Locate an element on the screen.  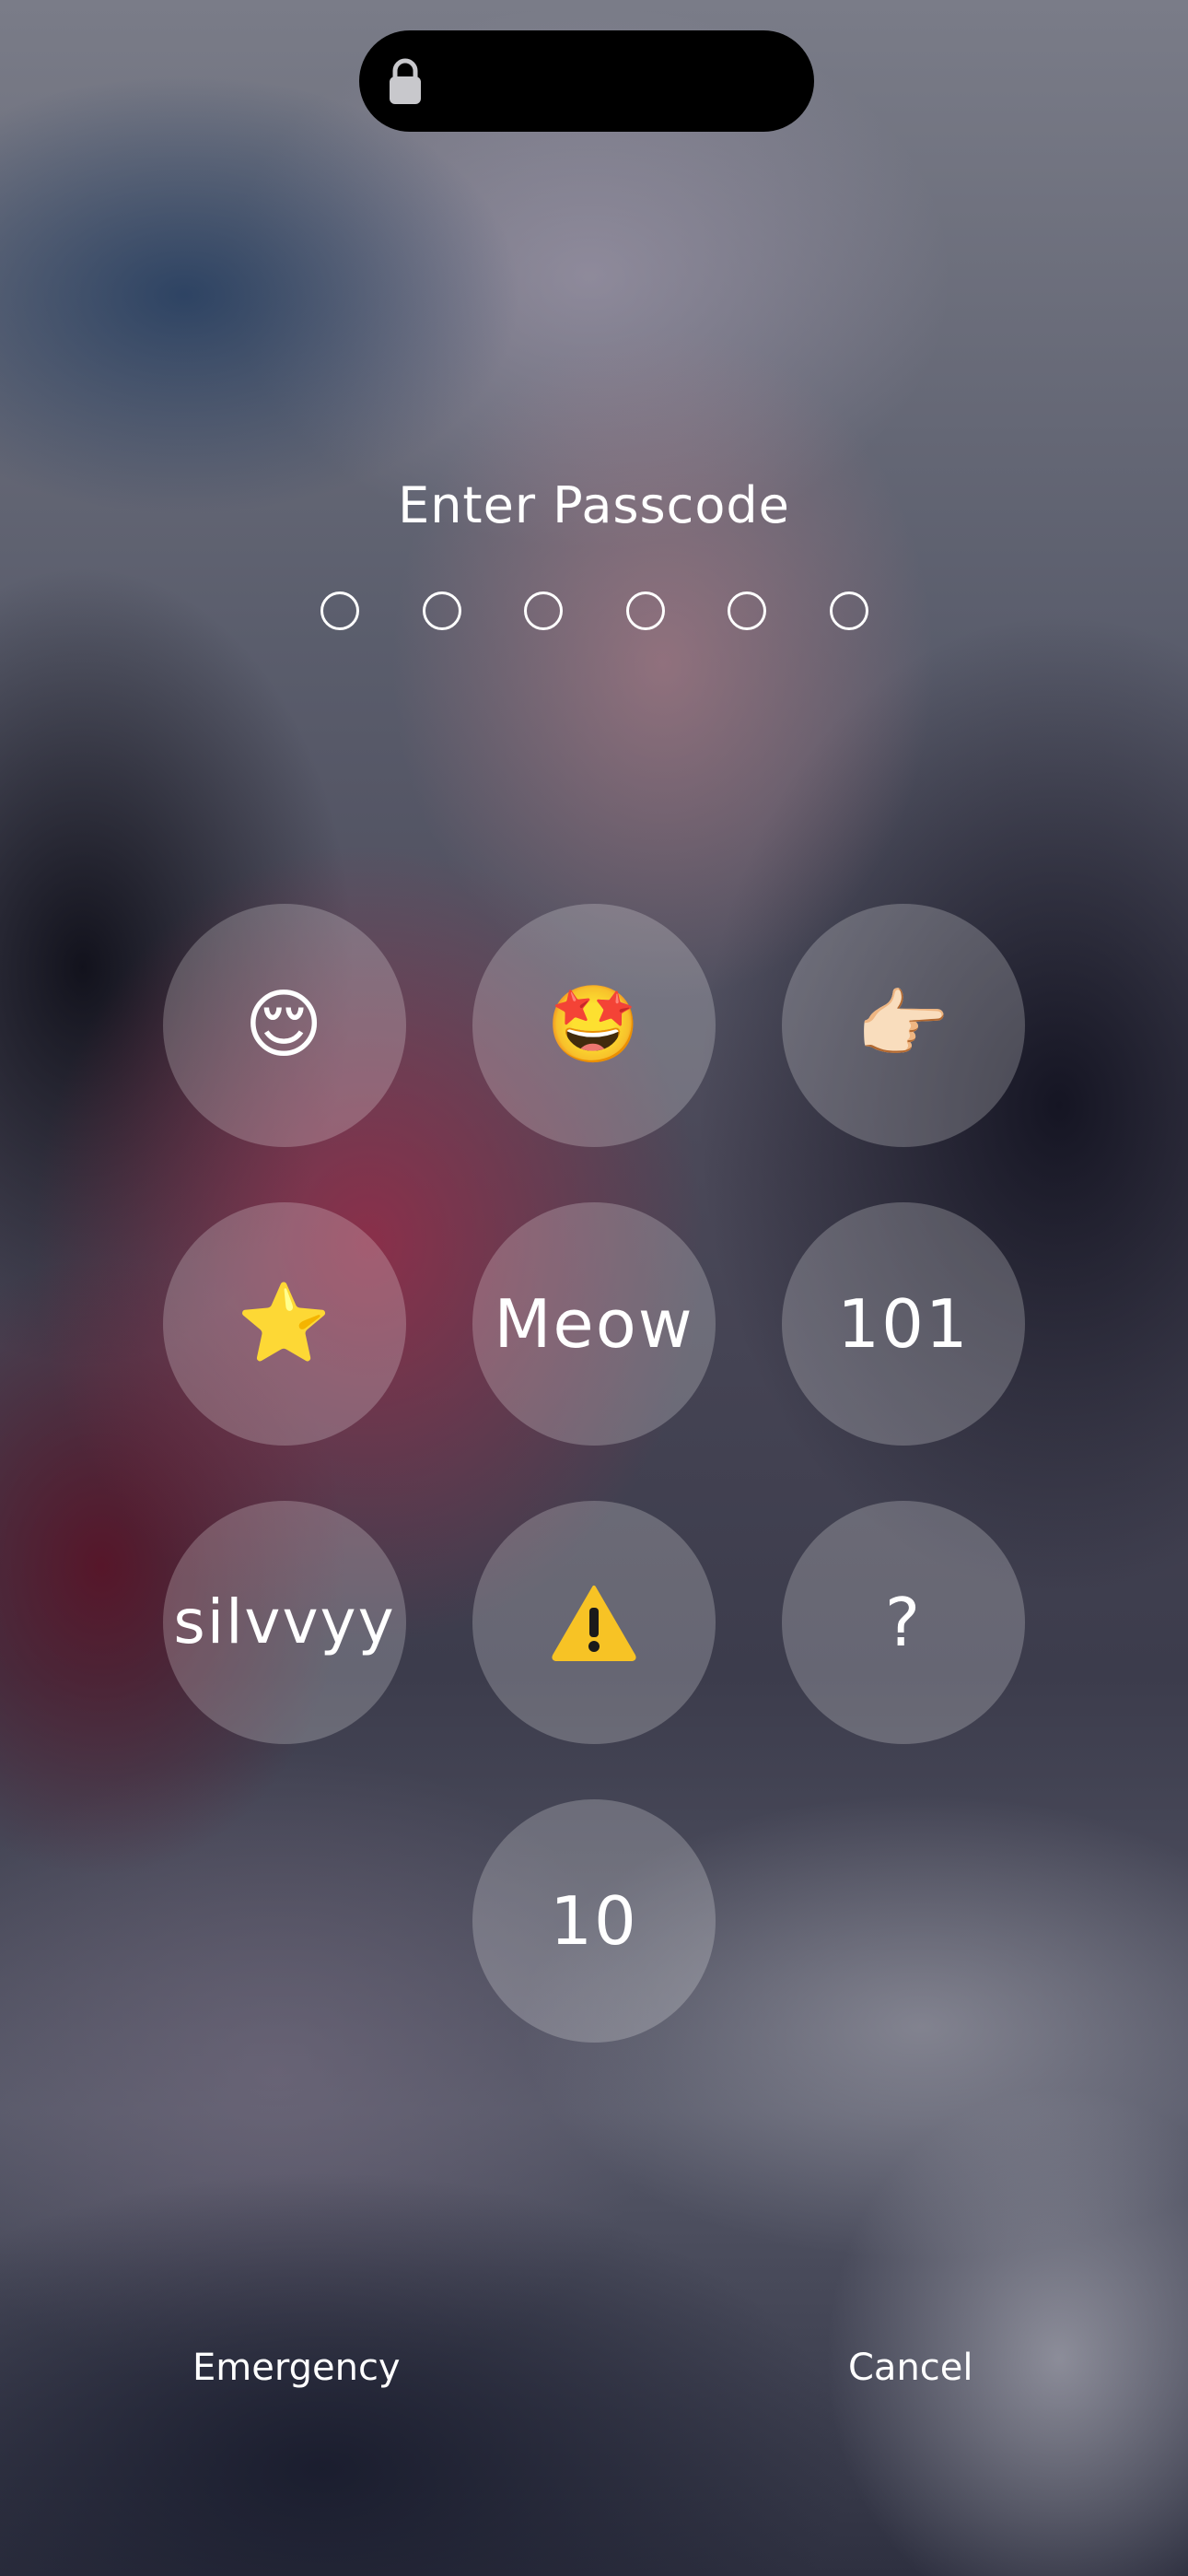
key-star-struck: 🤩 is located at coordinates (594, 1025).